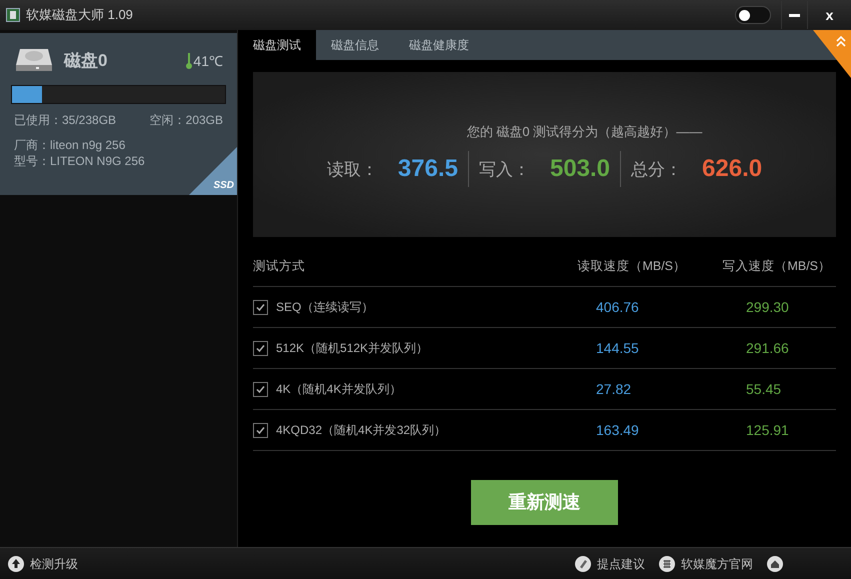 The image size is (851, 579). I want to click on write-speed: 125.91, so click(767, 430).